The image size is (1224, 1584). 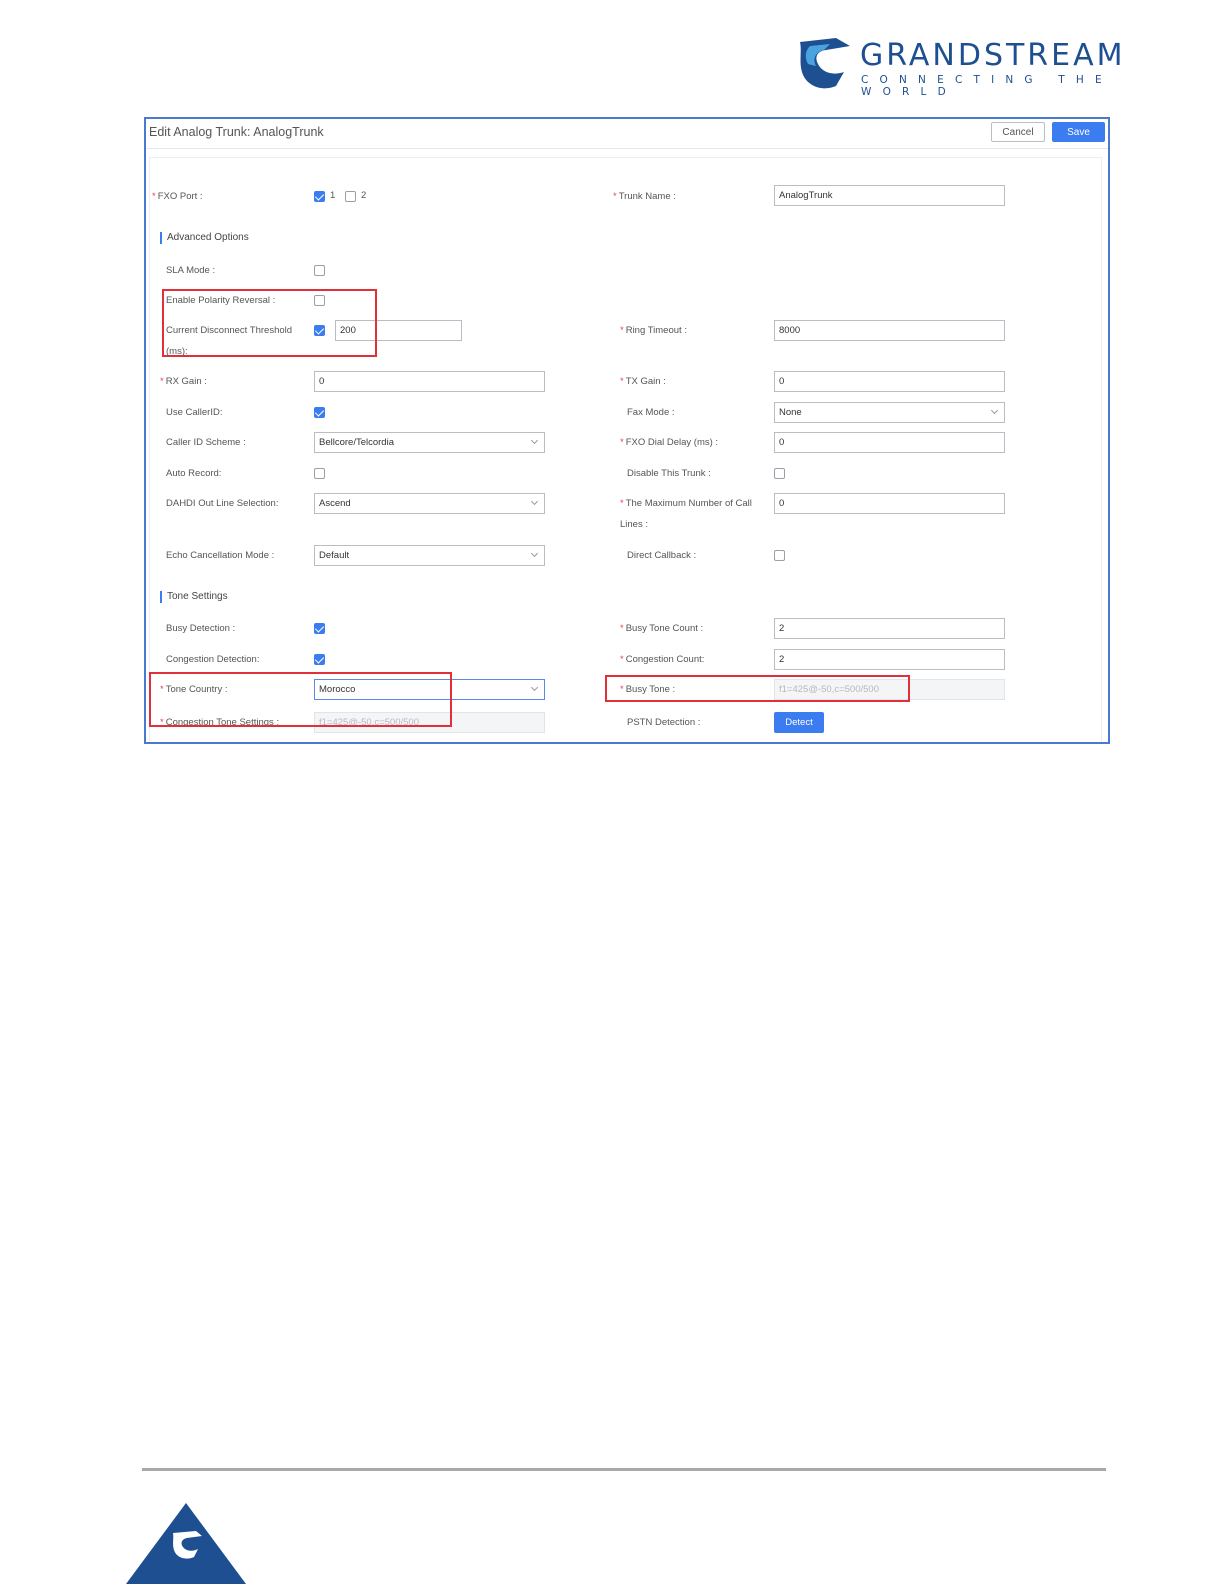 I want to click on busy-detection-label: Busy Detection :, so click(x=201, y=628).